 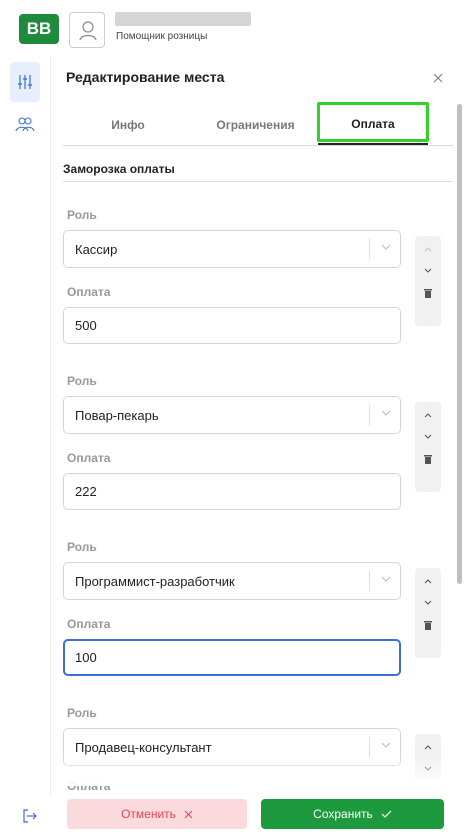 I want to click on role-select-value: Продавец-консультант, so click(x=143, y=747).